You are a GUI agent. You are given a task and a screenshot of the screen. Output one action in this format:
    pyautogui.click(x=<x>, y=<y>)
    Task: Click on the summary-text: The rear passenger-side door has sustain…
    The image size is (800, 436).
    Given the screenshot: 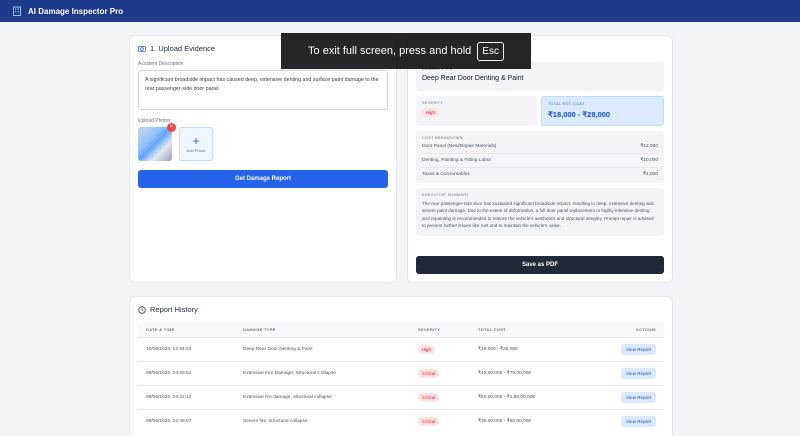 What is the action you would take?
    pyautogui.click(x=538, y=215)
    